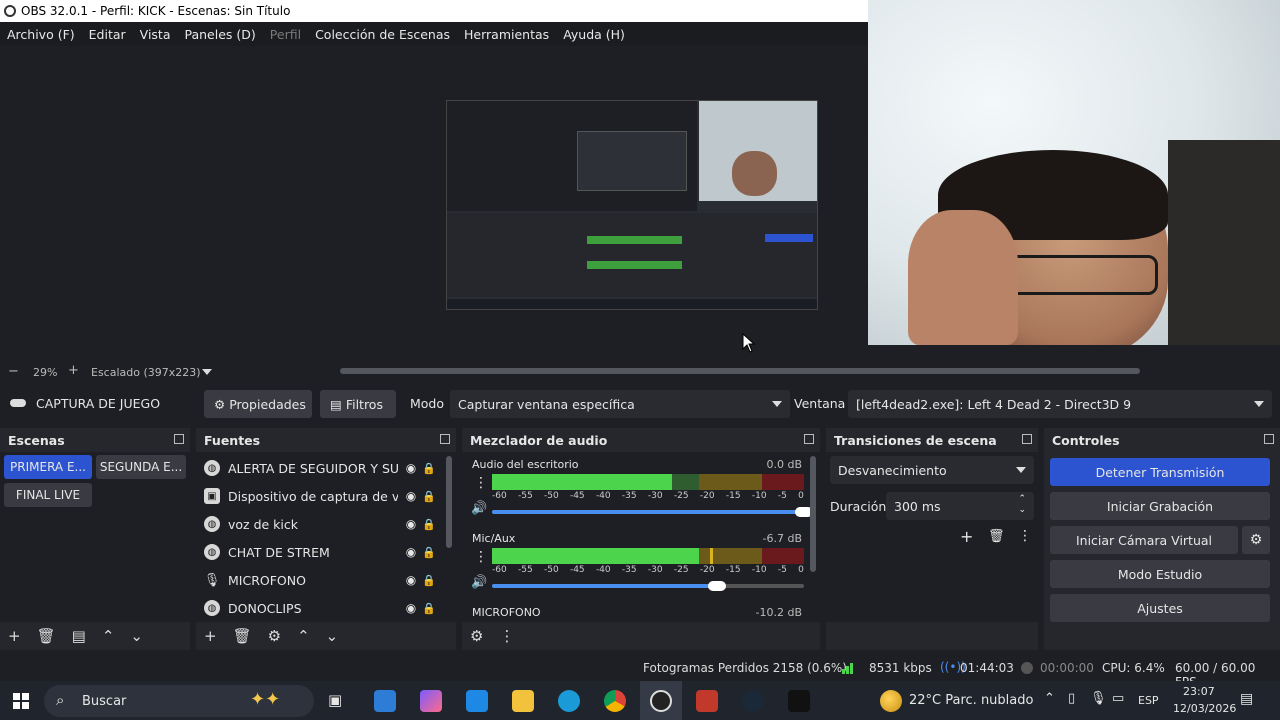 This screenshot has height=720, width=1280. Describe the element at coordinates (1204, 708) in the screenshot. I see `clock-date: 12/03/2026` at that location.